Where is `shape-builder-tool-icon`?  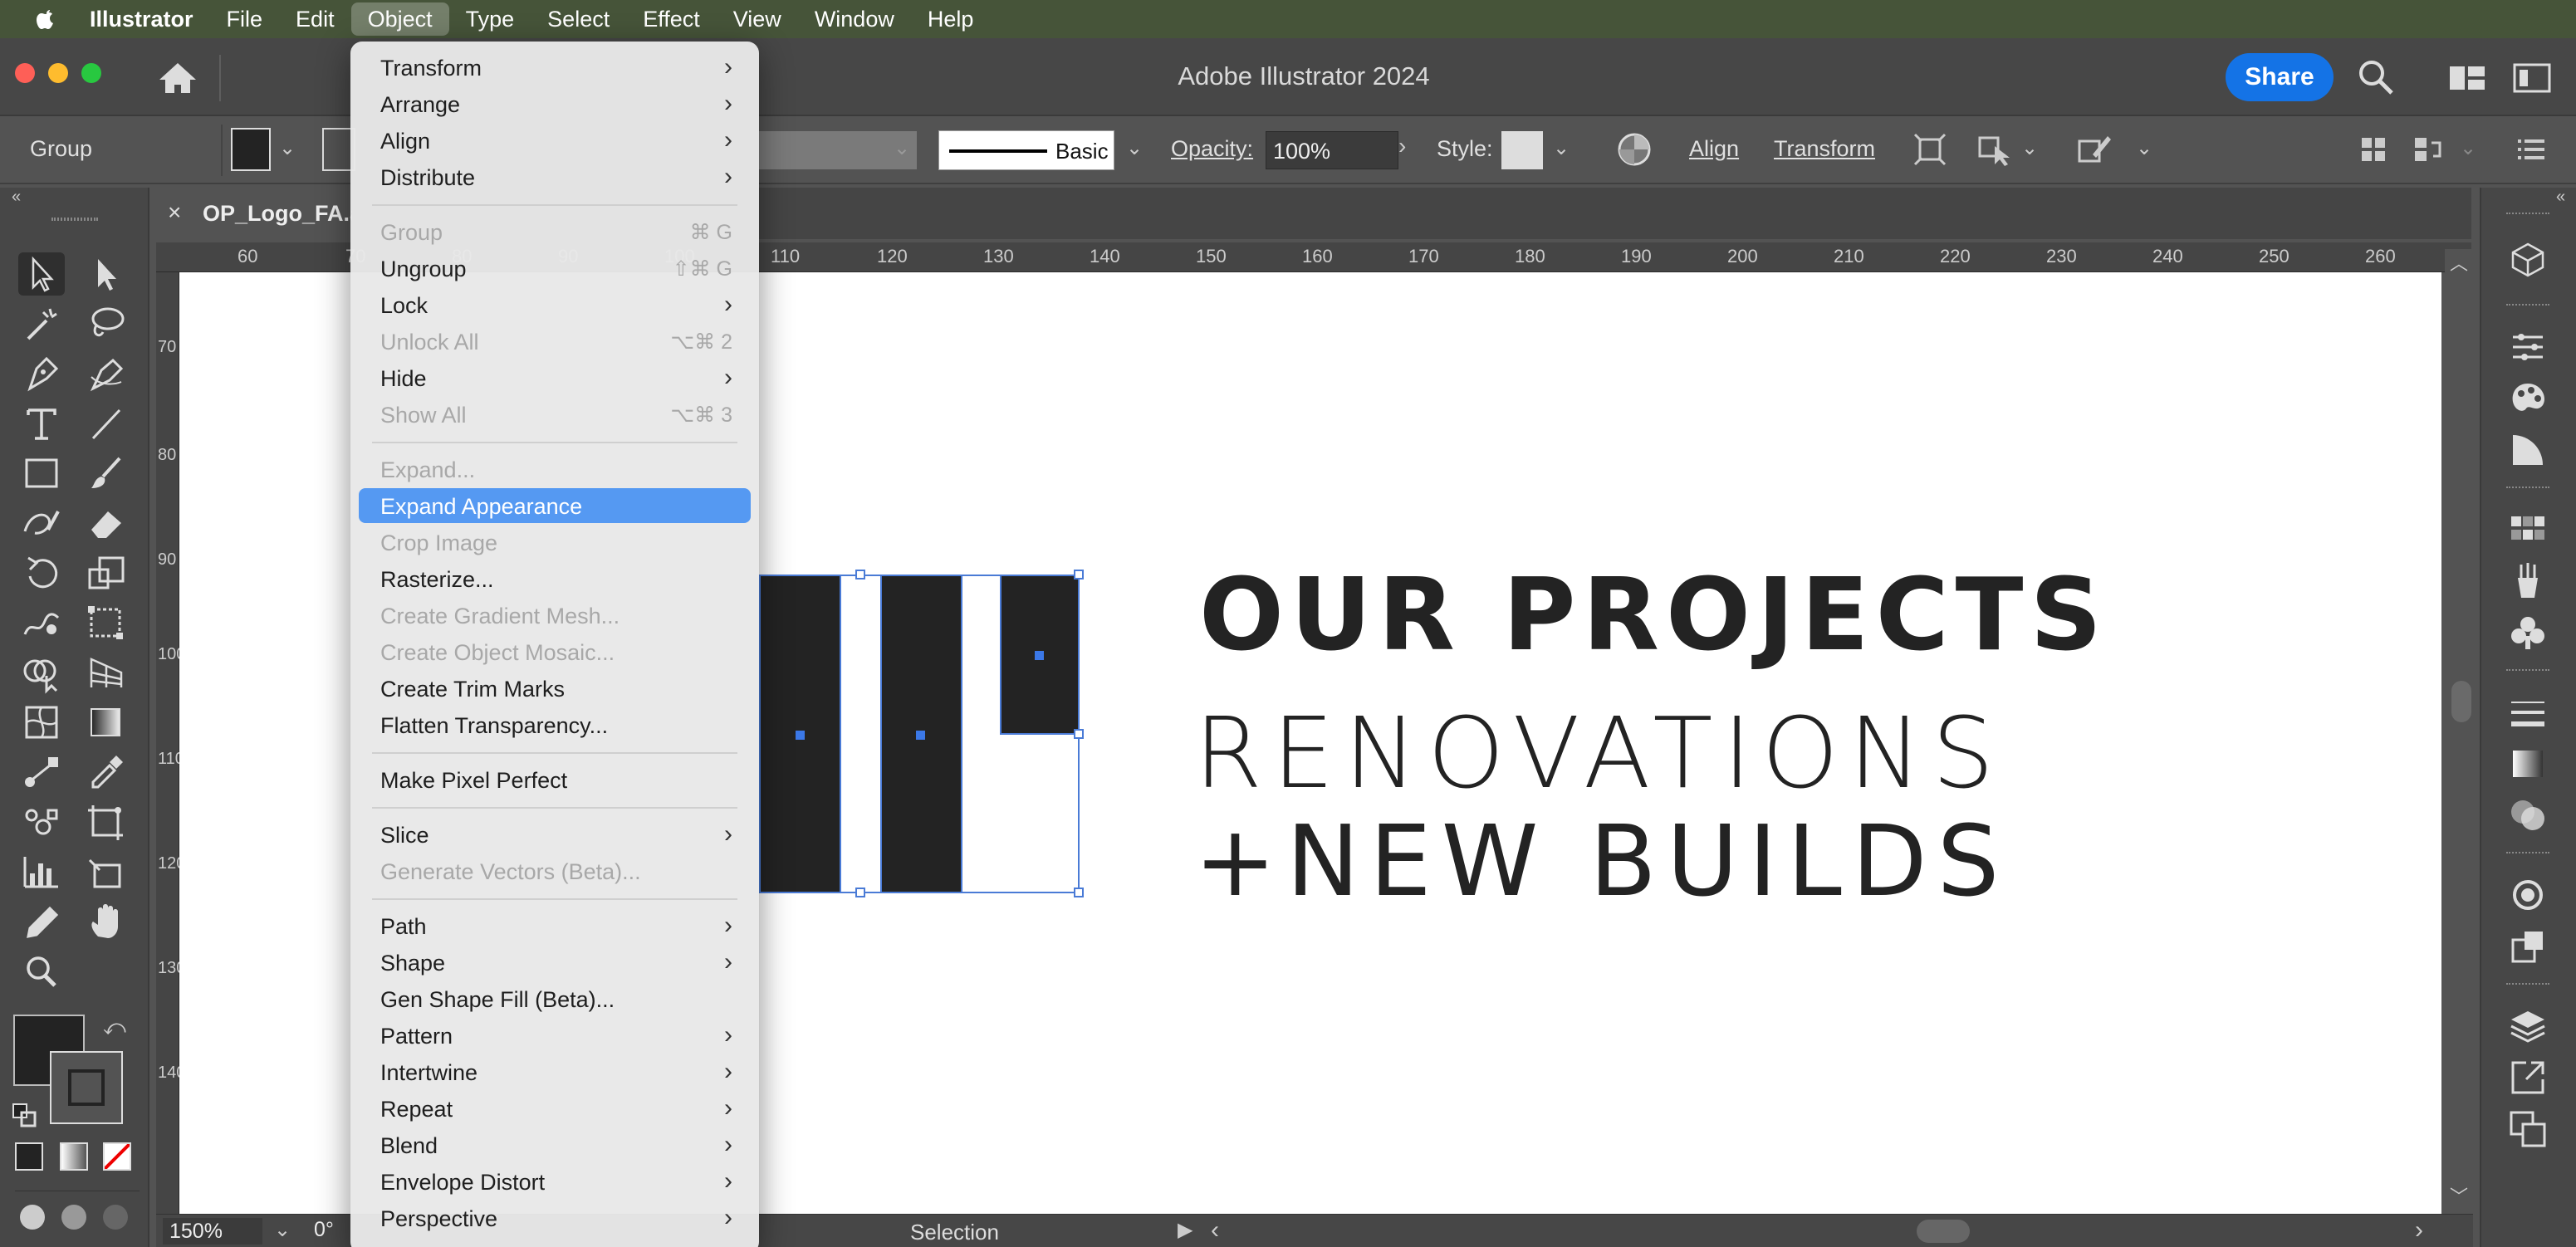
shape-builder-tool-icon is located at coordinates (41, 672).